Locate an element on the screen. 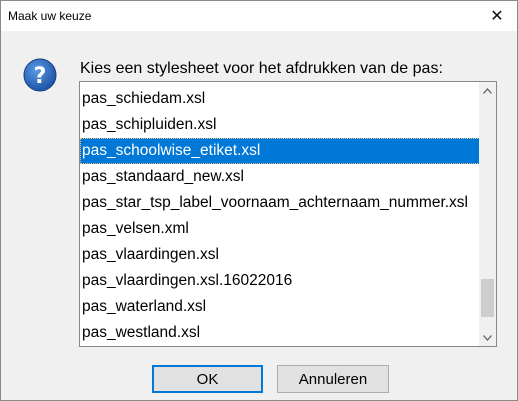 The width and height of the screenshot is (518, 401). title-bar: Maak uw keuze ✕ is located at coordinates (259, 16).